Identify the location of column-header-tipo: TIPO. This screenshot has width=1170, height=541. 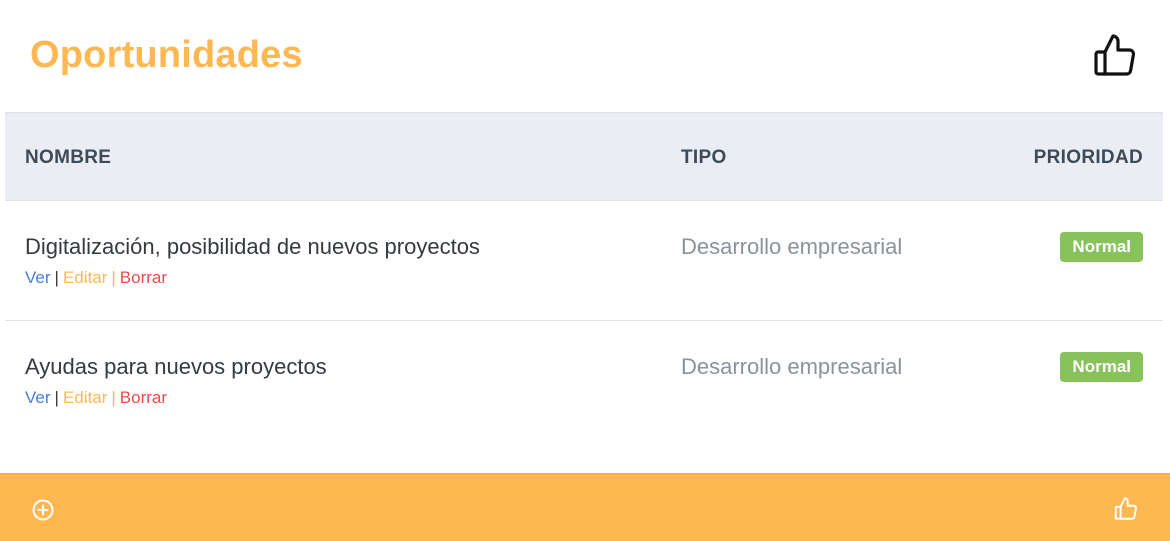
(704, 158).